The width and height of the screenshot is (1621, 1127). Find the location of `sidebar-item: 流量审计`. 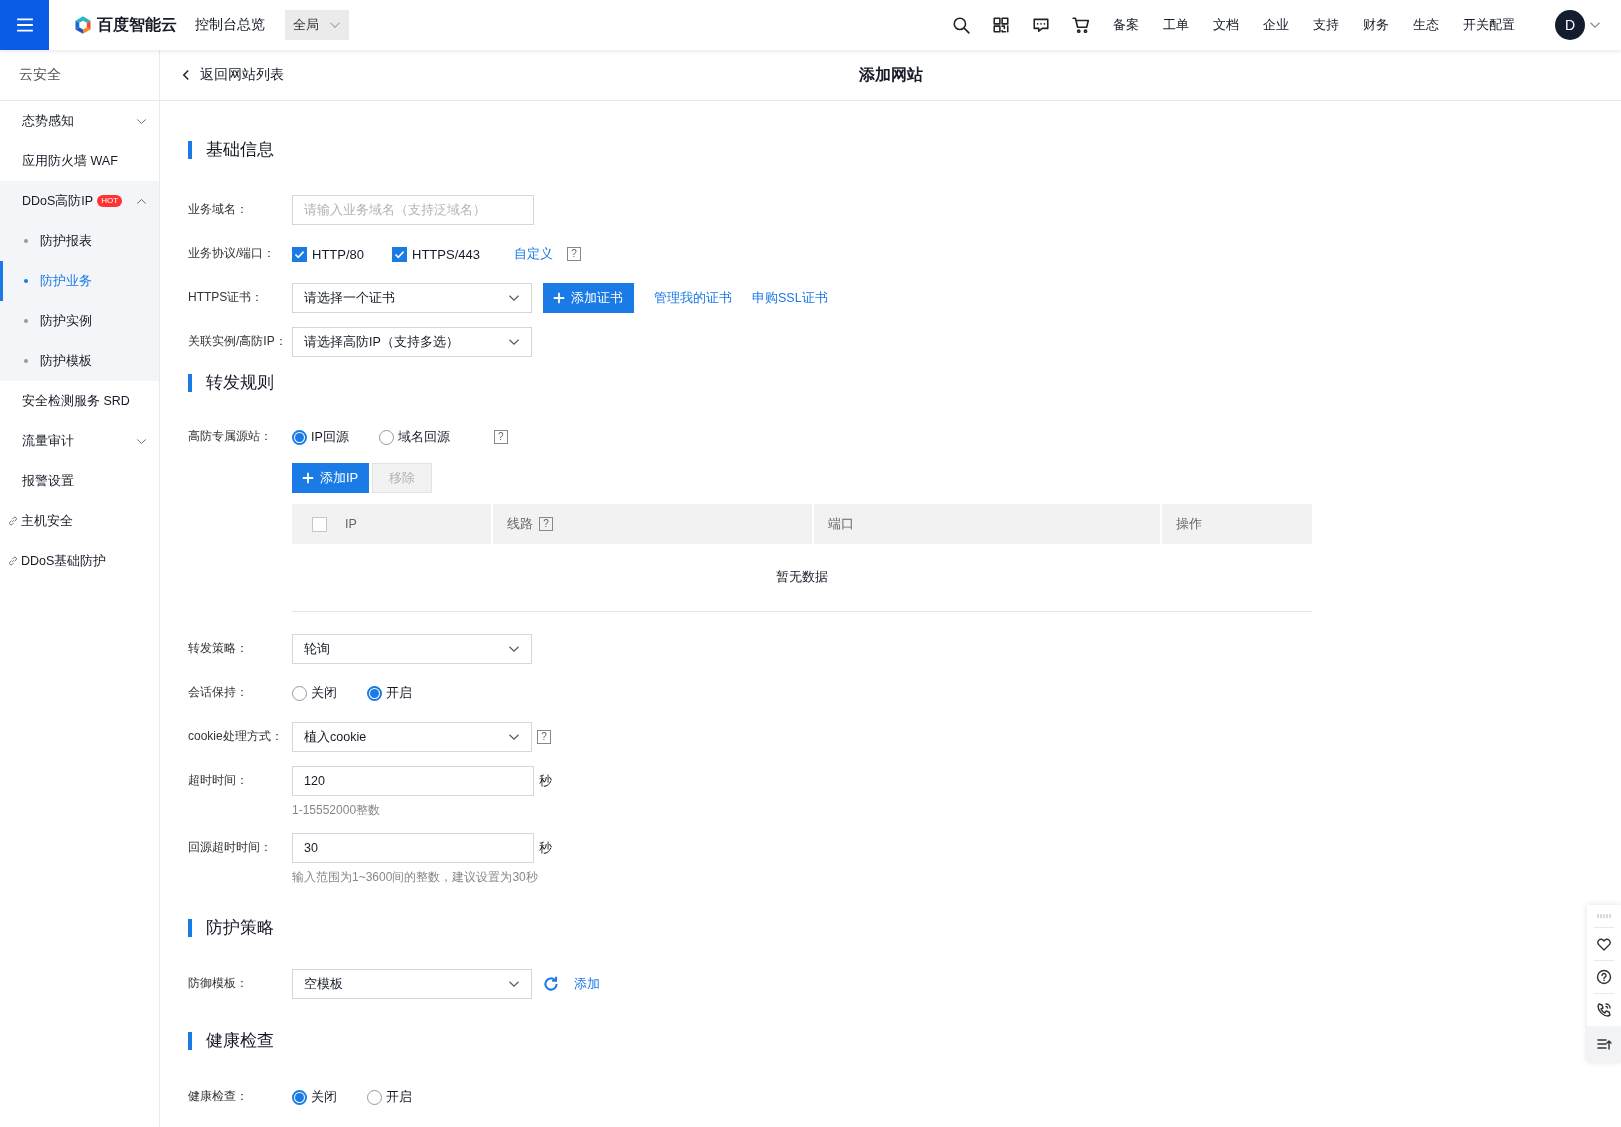

sidebar-item: 流量审计 is located at coordinates (79, 441).